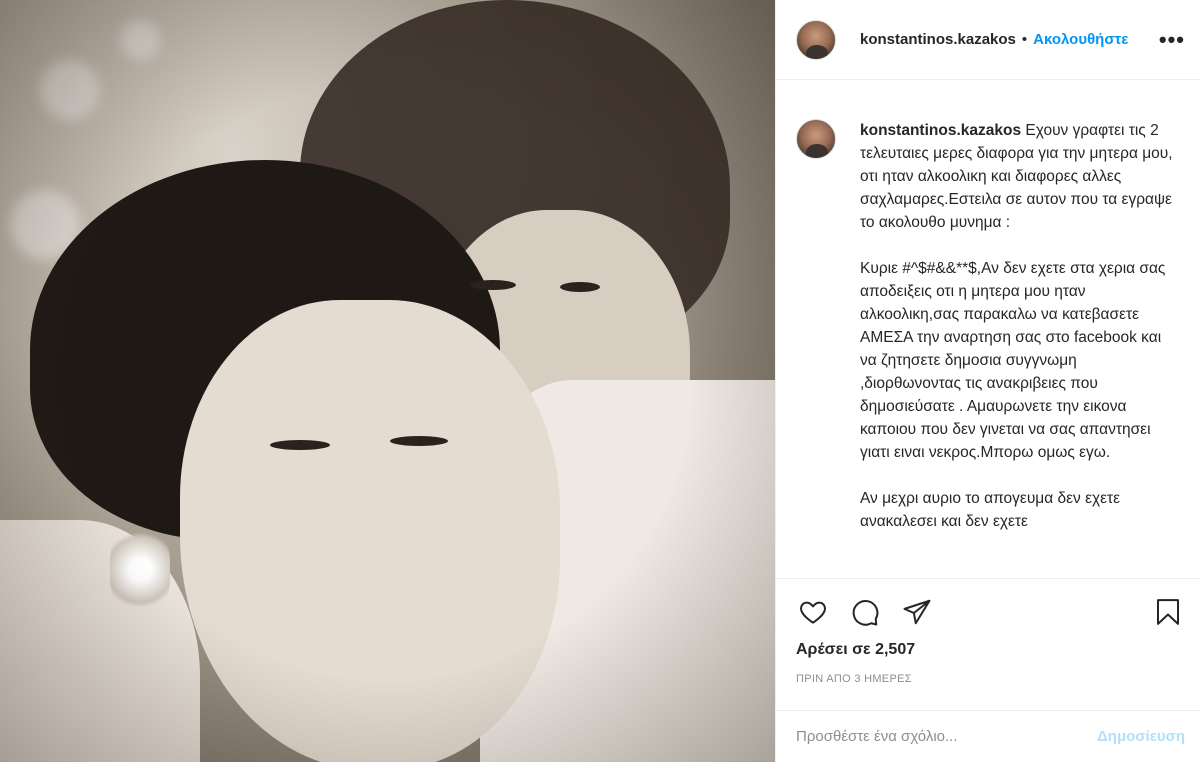  Describe the element at coordinates (990, 612) in the screenshot. I see `action-icon-row` at that location.